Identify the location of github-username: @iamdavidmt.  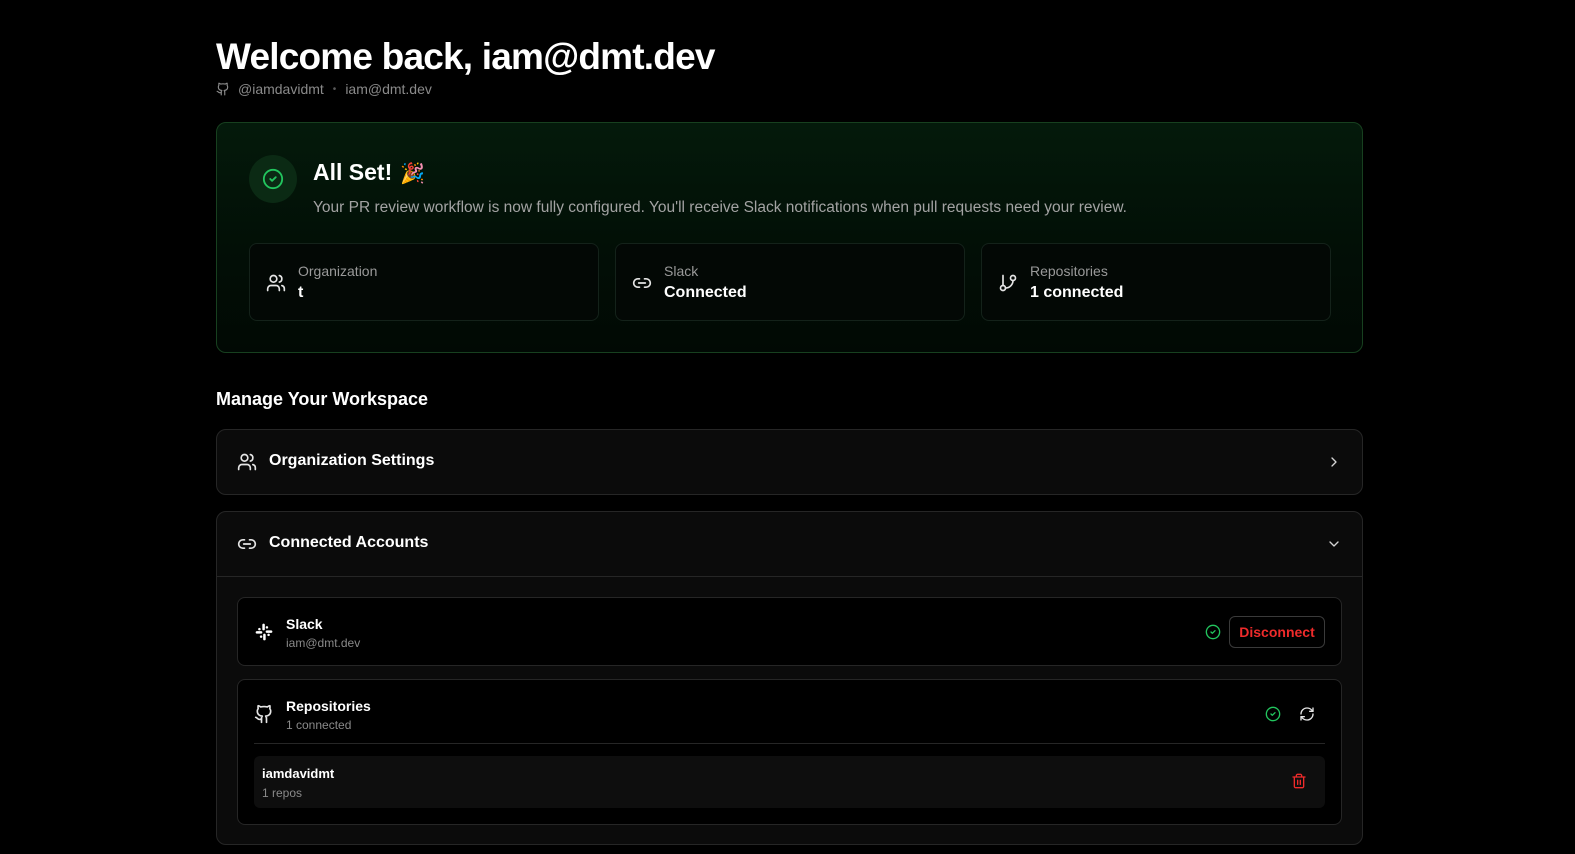
(281, 89).